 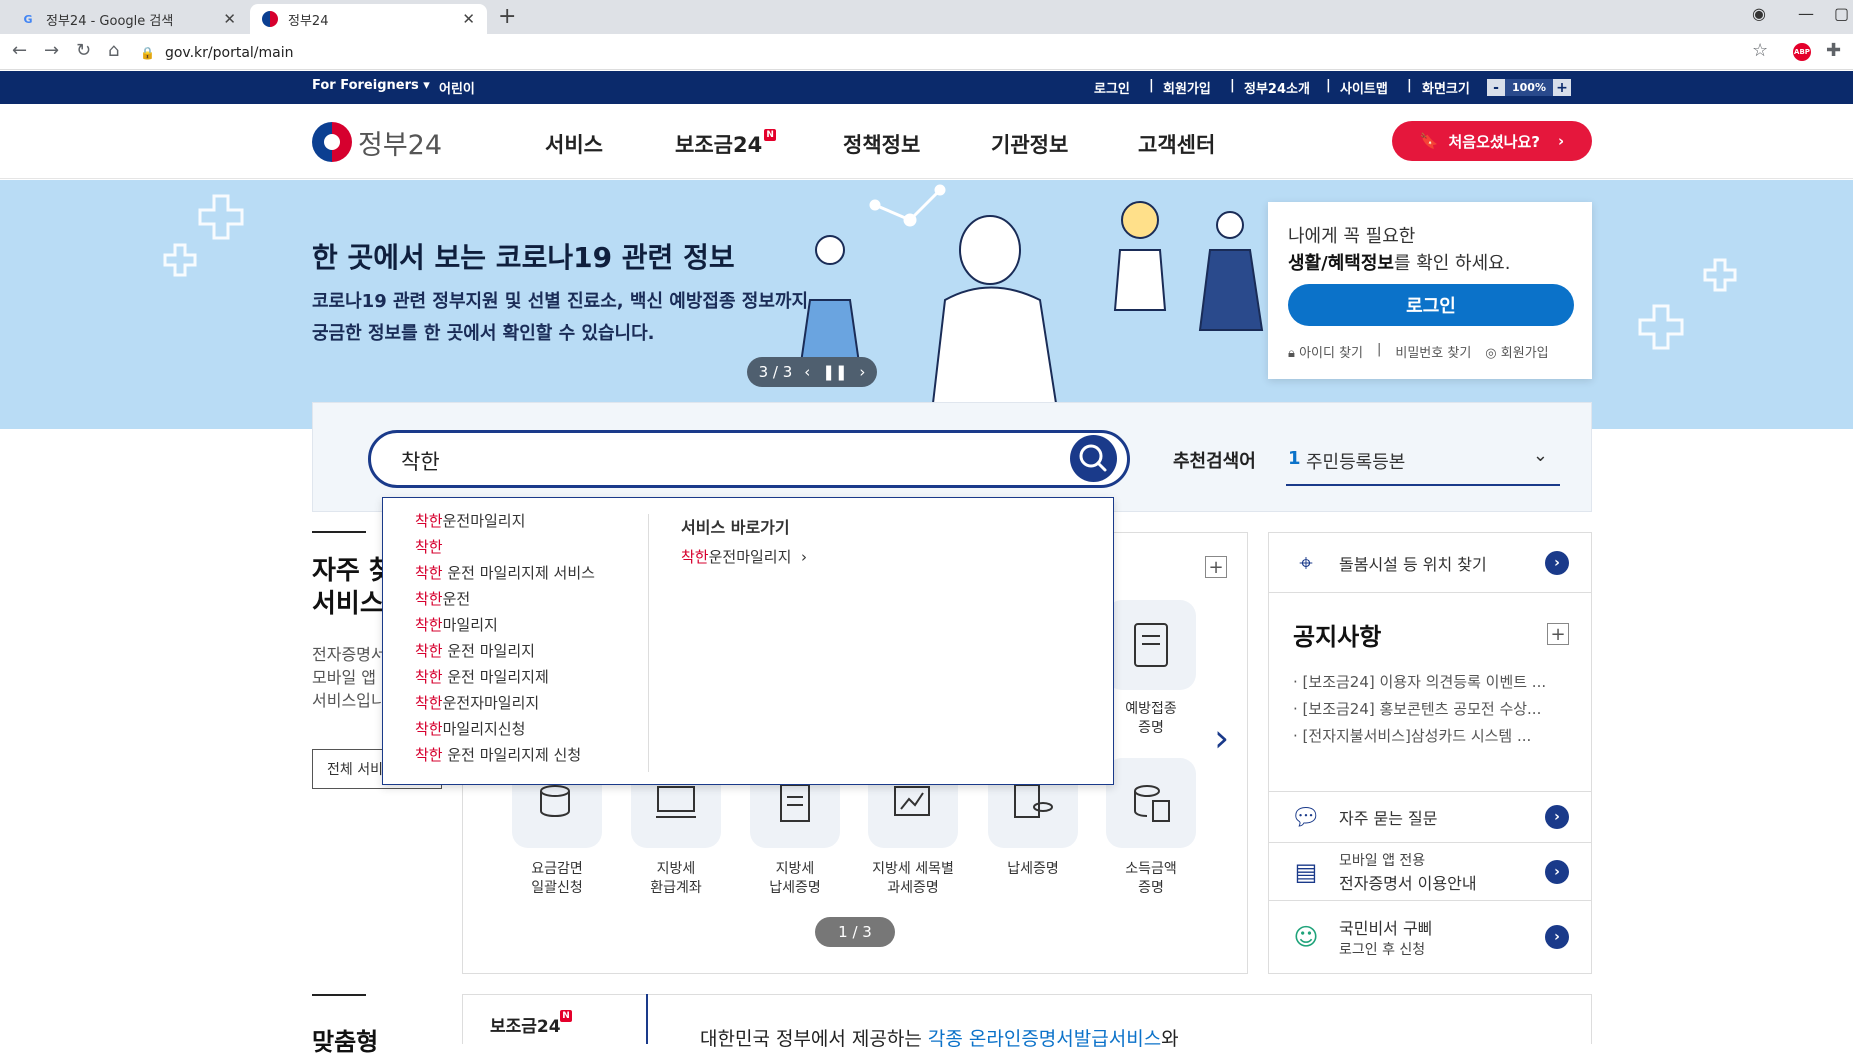 What do you see at coordinates (1841, 13) in the screenshot?
I see `restore-icon: ▢` at bounding box center [1841, 13].